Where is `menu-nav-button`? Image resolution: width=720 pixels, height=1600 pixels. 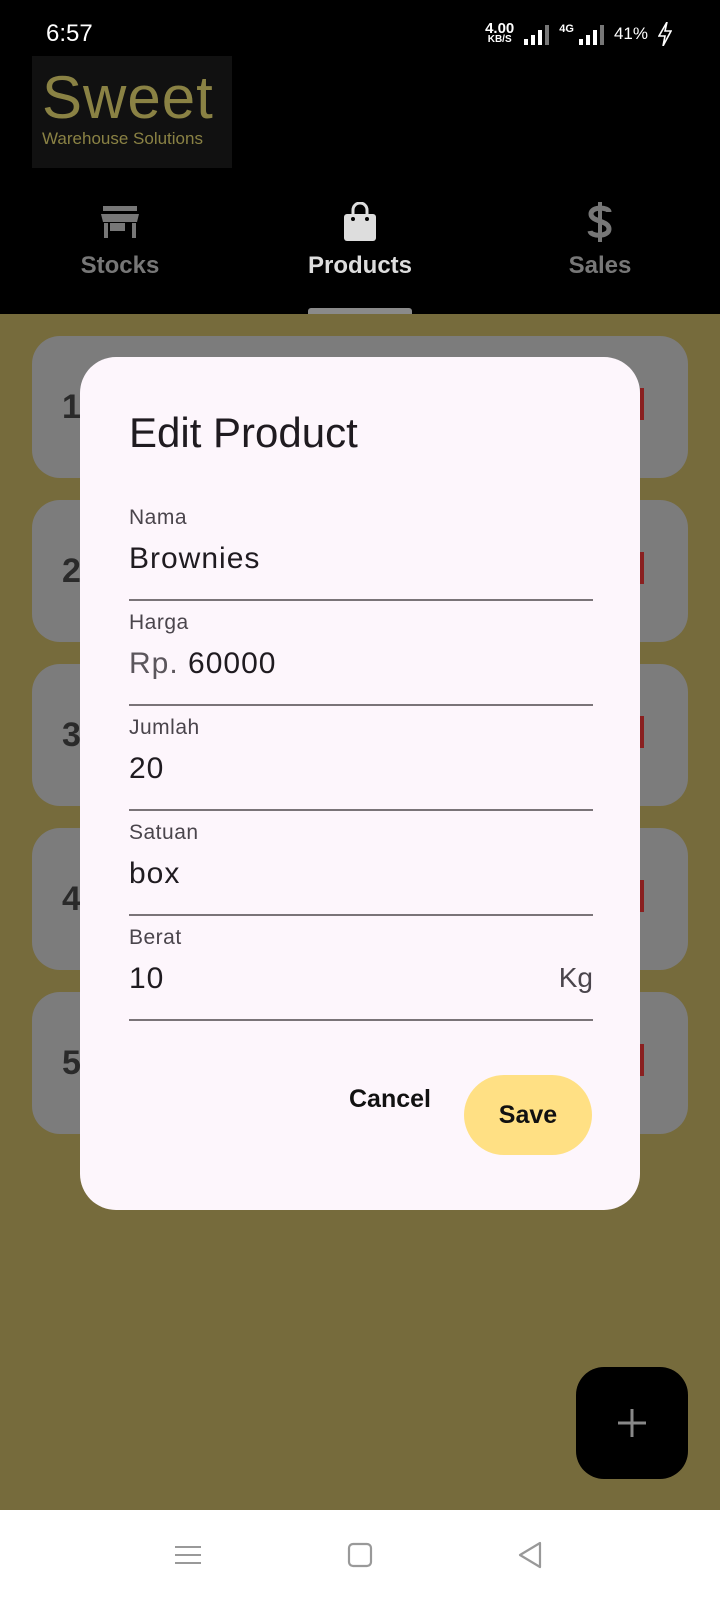
menu-nav-button is located at coordinates (188, 1555).